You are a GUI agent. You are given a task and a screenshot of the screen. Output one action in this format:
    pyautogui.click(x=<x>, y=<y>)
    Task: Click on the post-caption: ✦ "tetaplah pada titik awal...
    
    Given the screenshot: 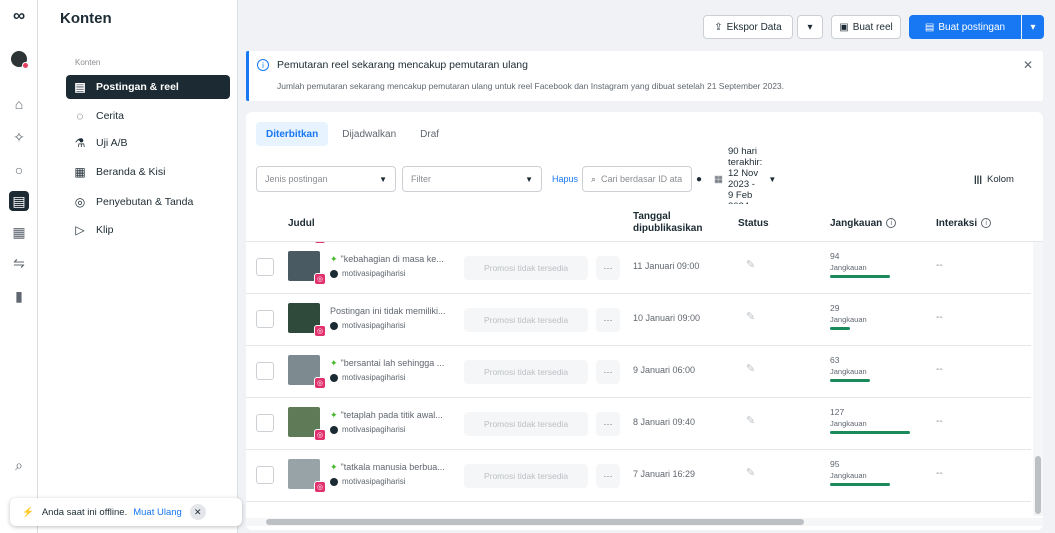 What is the action you would take?
    pyautogui.click(x=394, y=415)
    